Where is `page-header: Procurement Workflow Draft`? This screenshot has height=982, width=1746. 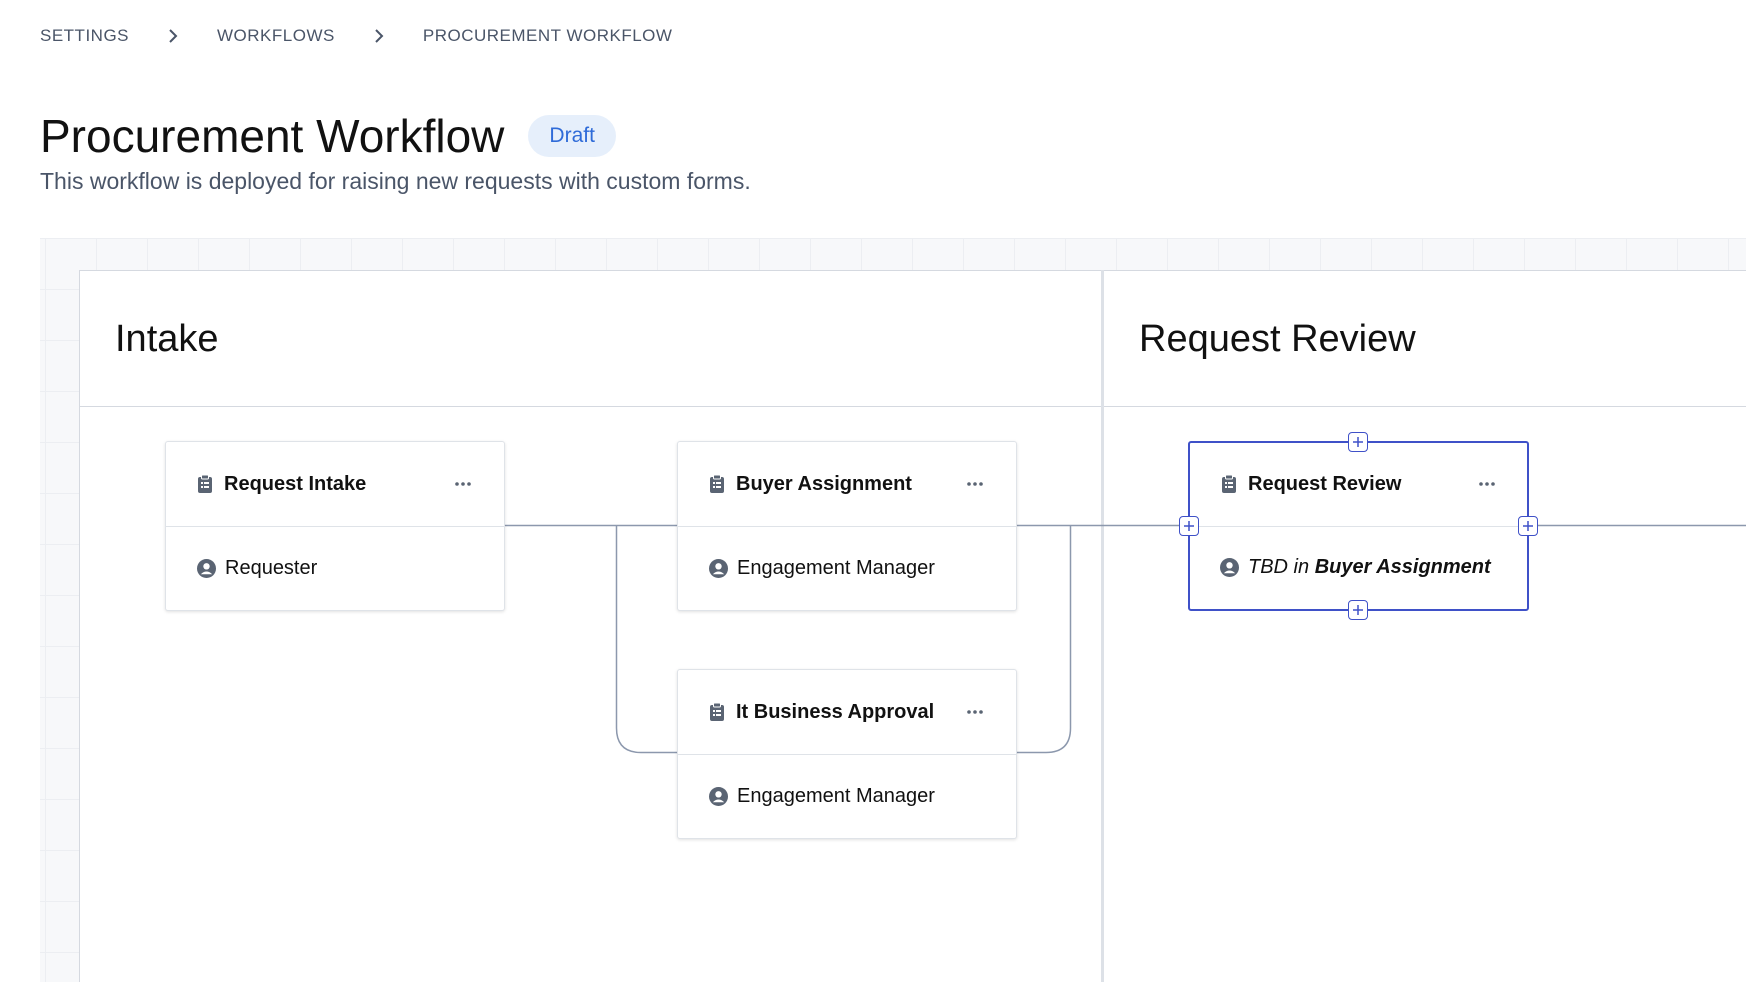
page-header: Procurement Workflow Draft is located at coordinates (328, 136).